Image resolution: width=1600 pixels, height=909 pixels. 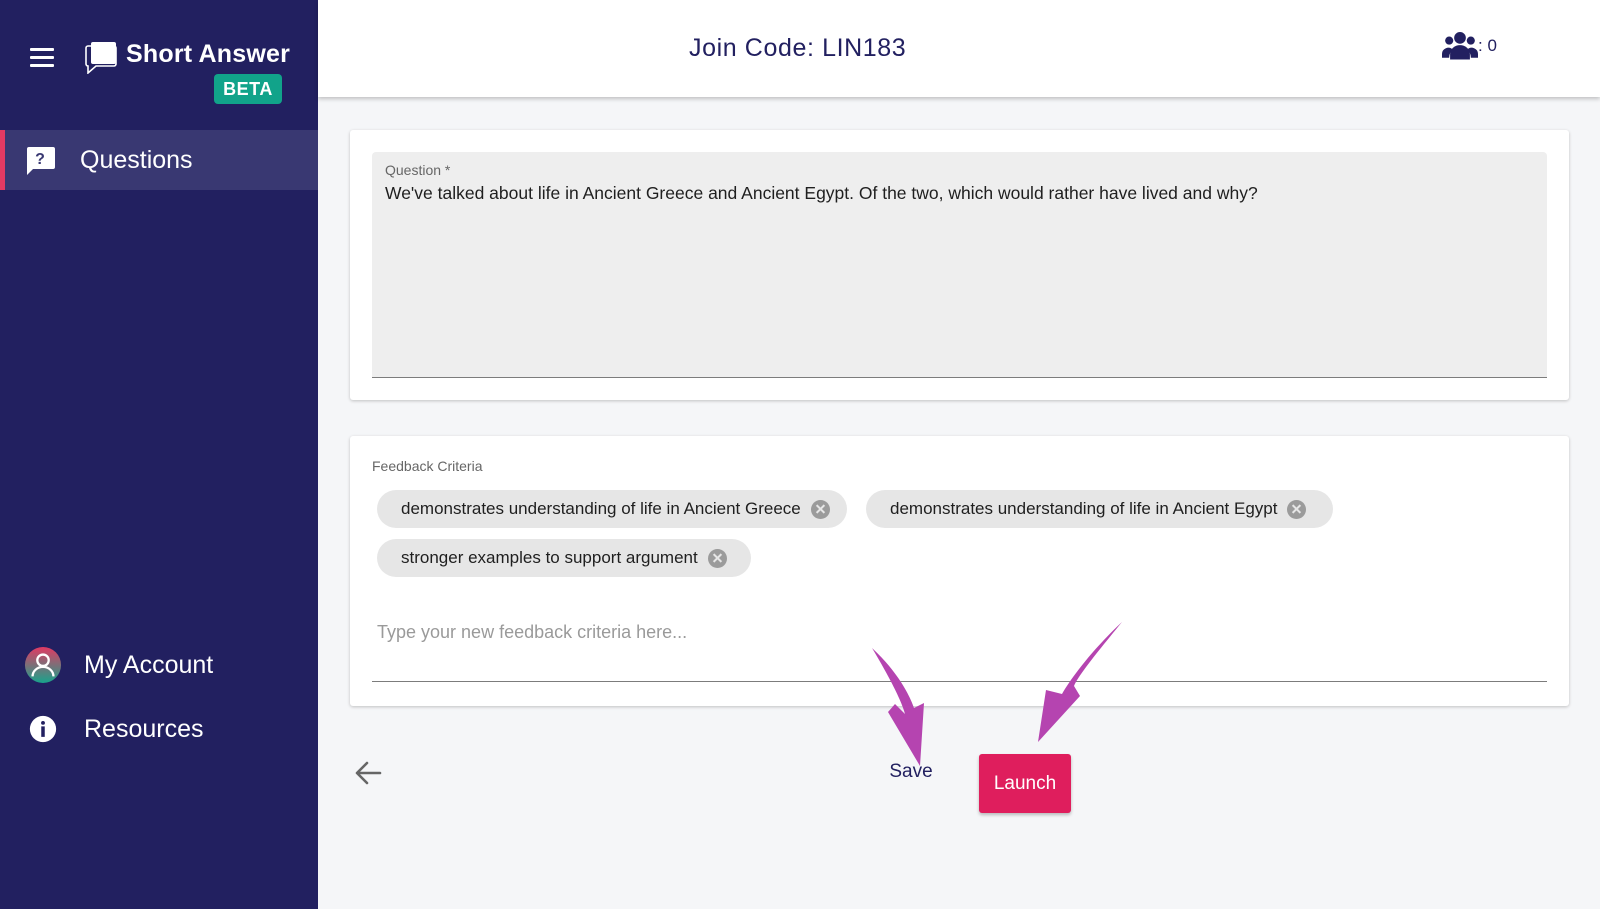 What do you see at coordinates (911, 772) in the screenshot?
I see `save-button: Save` at bounding box center [911, 772].